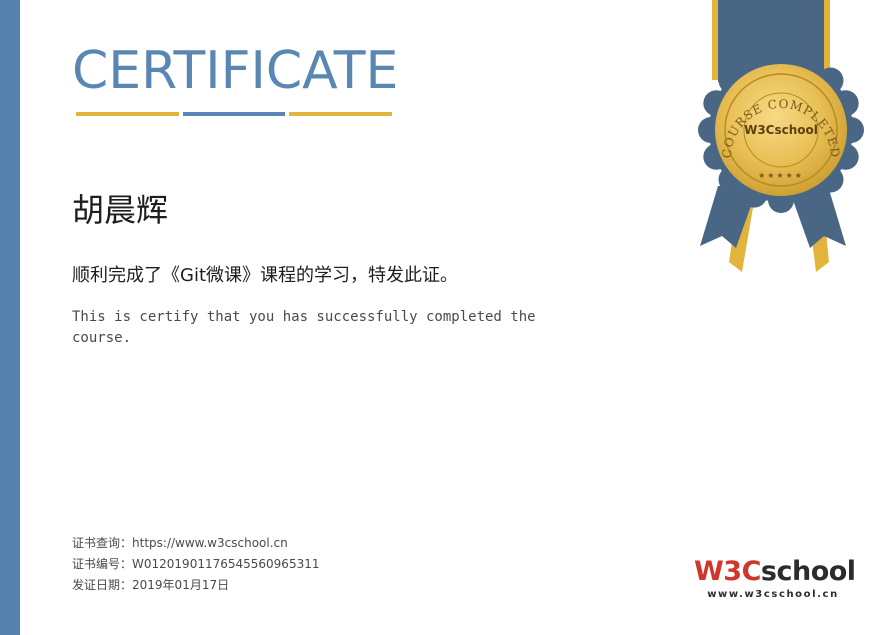 The height and width of the screenshot is (635, 895). I want to click on lookup-row: 证书查询：https://www.w3cschool.cn, so click(195, 543).